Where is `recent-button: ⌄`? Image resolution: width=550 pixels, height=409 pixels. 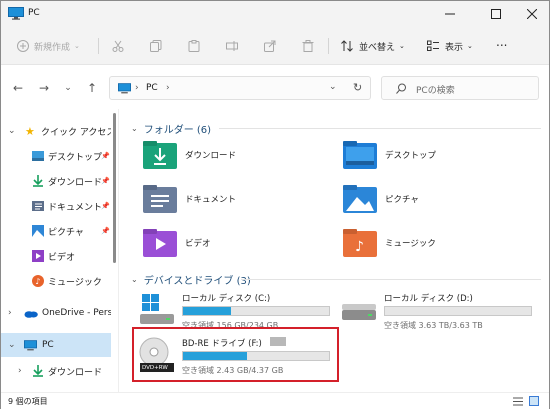 recent-button: ⌄ is located at coordinates (68, 88).